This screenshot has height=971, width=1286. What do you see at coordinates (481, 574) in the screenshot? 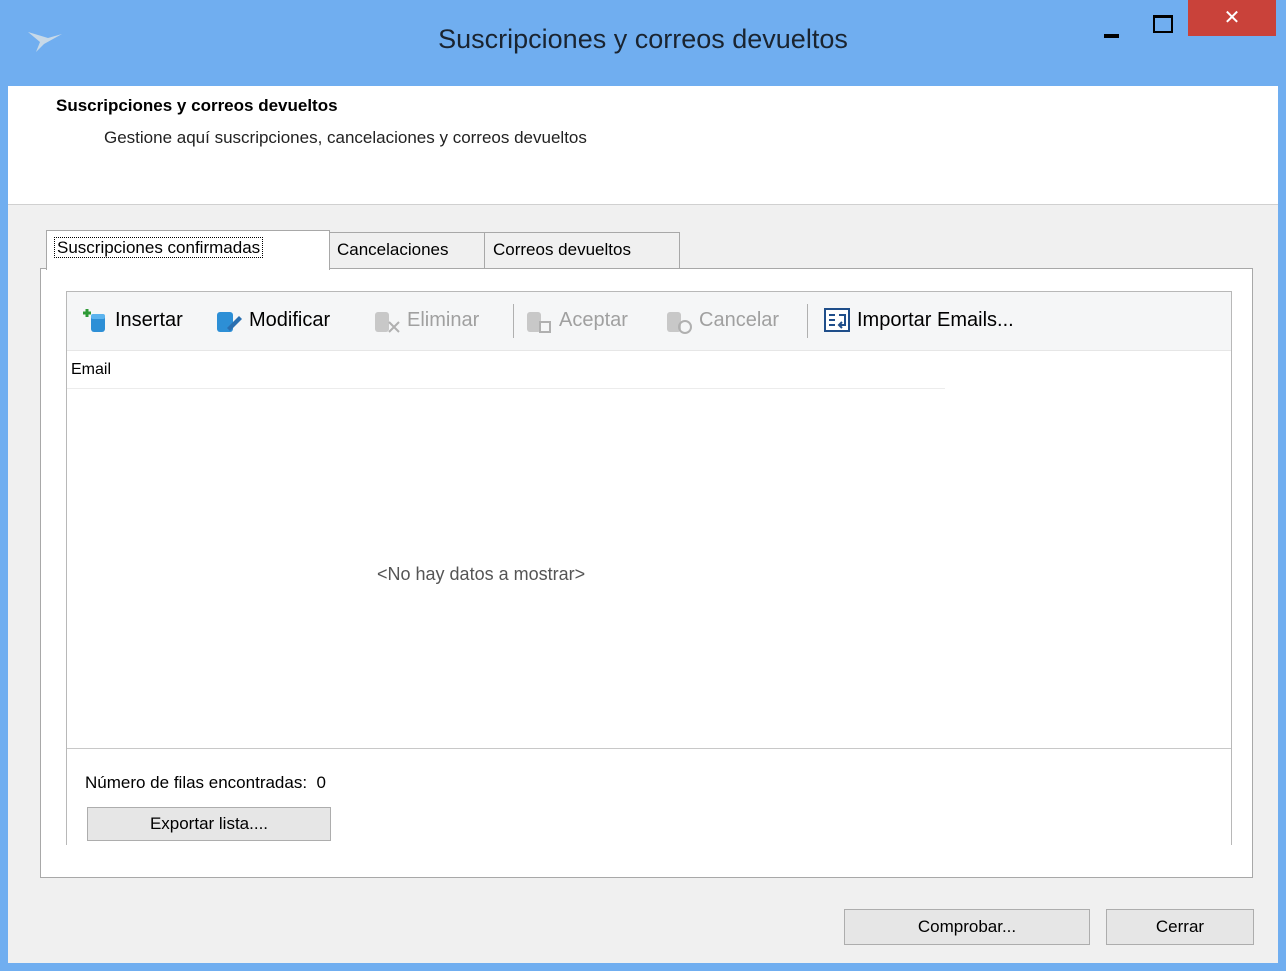
I see `empty-grid-message: <No hay datos a mostrar>` at bounding box center [481, 574].